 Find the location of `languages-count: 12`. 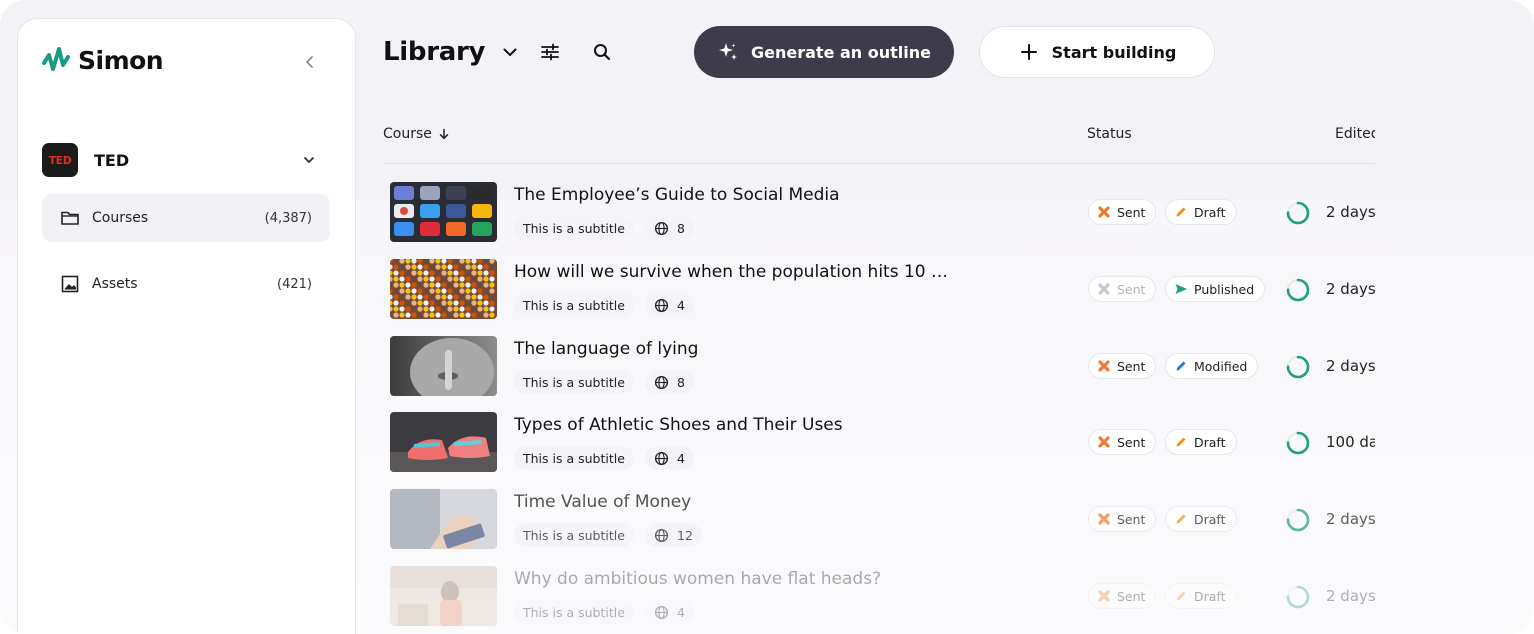

languages-count: 12 is located at coordinates (685, 535).